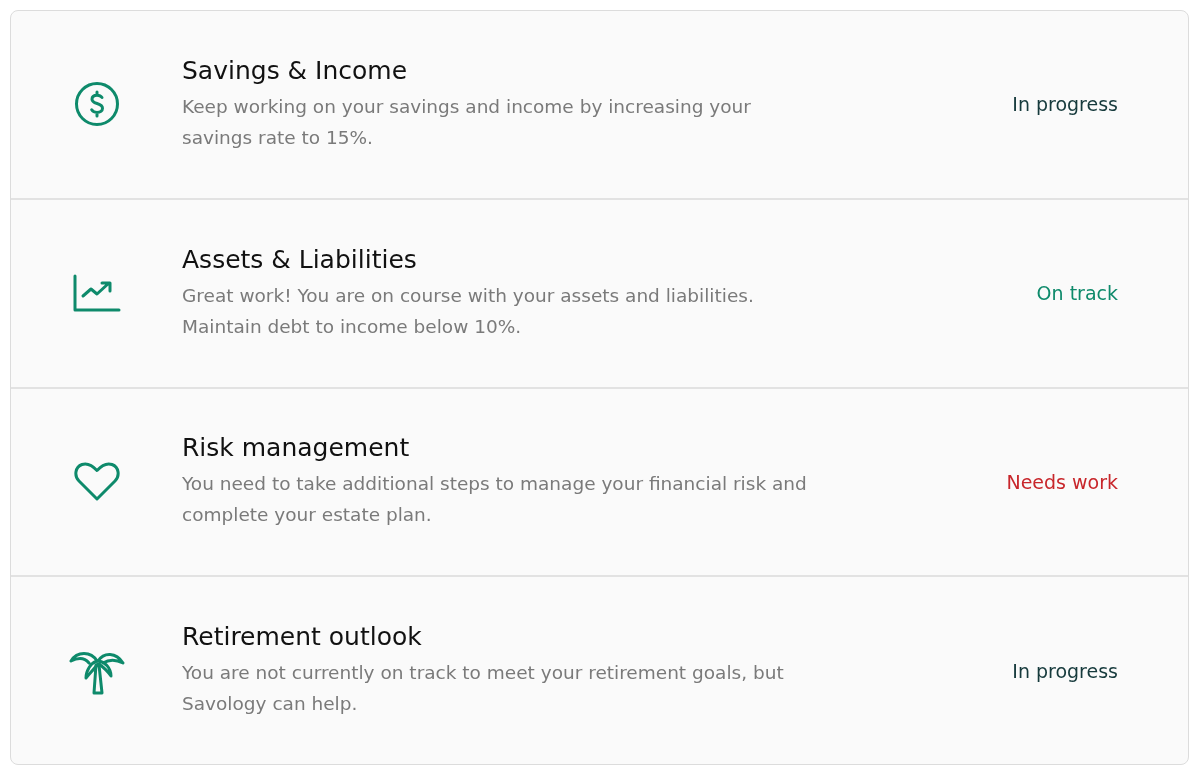 The height and width of the screenshot is (776, 1200). Describe the element at coordinates (483, 689) in the screenshot. I see `category-description: You are not currently on track to meet your retirement goals, but Savology can help.` at that location.